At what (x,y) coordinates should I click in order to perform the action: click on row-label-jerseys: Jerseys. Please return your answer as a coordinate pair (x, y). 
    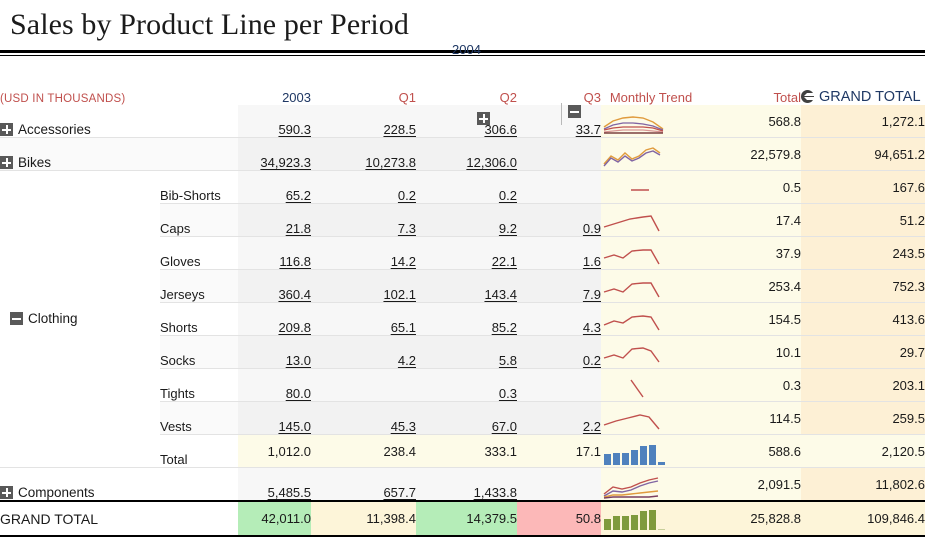
    Looking at the image, I should click on (199, 286).